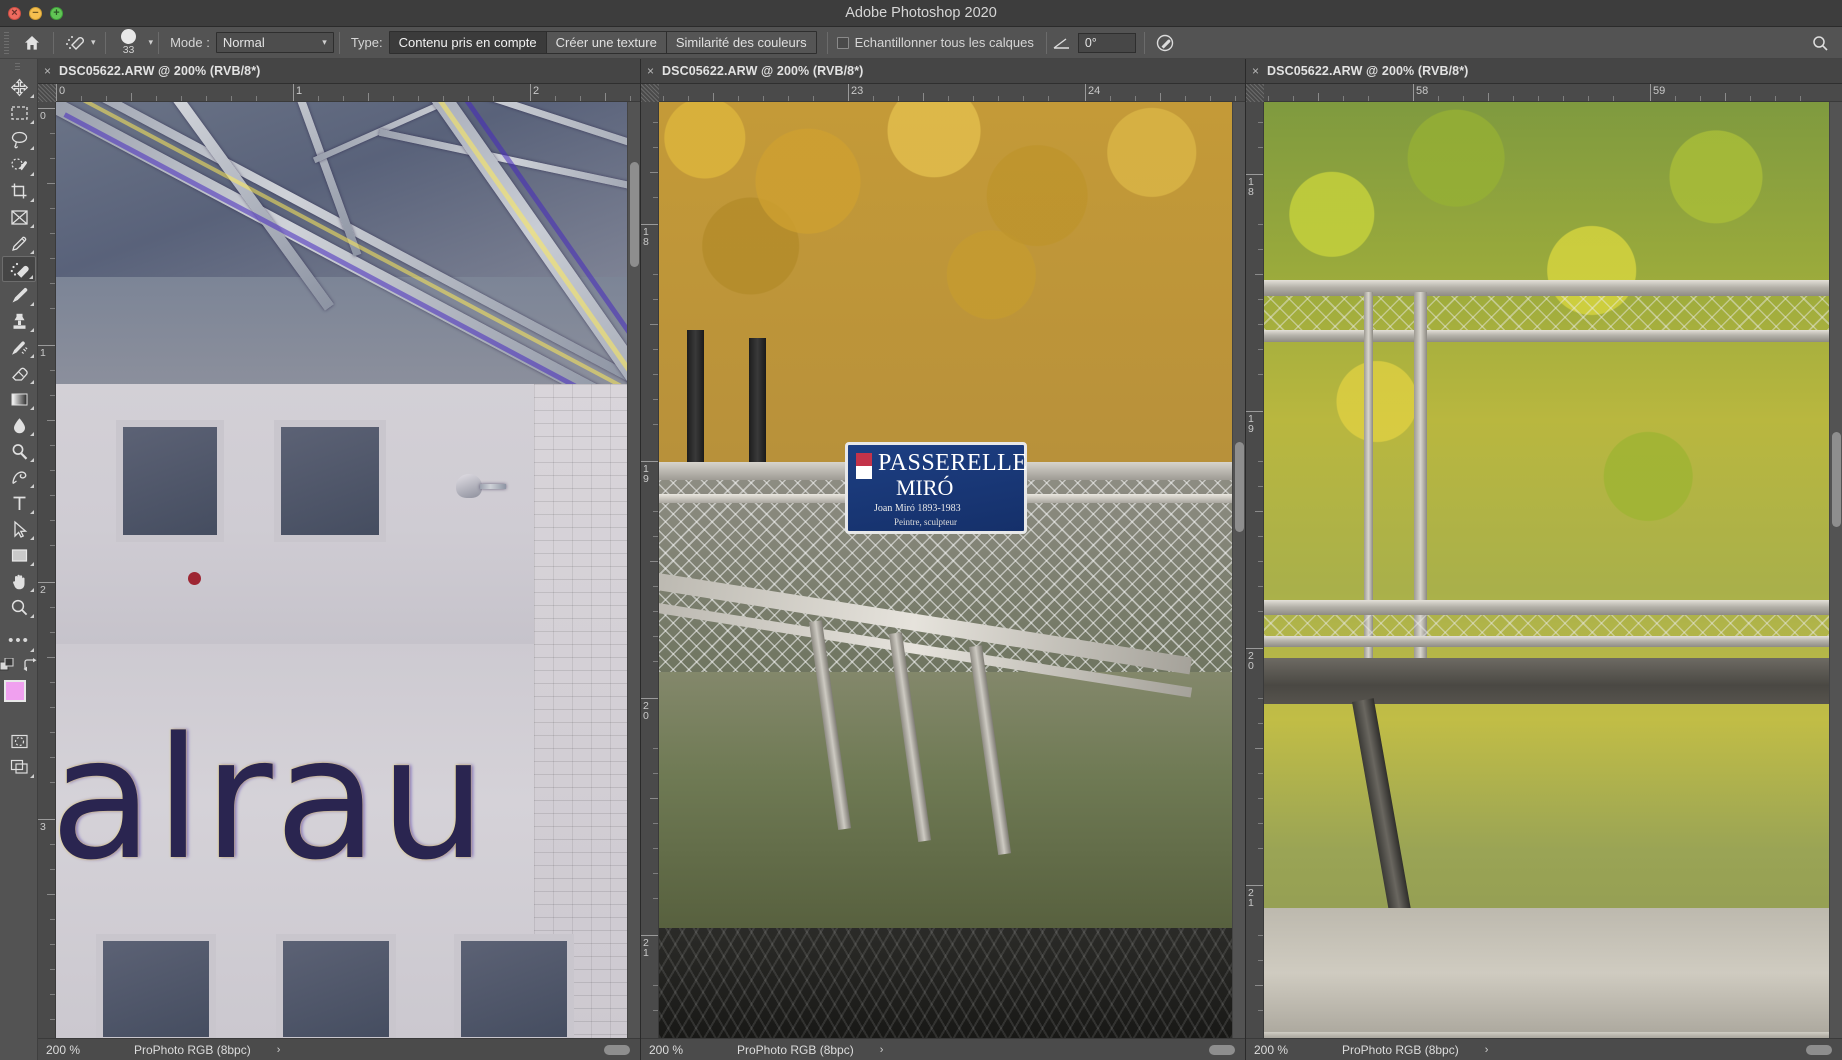 Image resolution: width=1842 pixels, height=1060 pixels. What do you see at coordinates (18, 67) in the screenshot?
I see `tools-panel-grip` at bounding box center [18, 67].